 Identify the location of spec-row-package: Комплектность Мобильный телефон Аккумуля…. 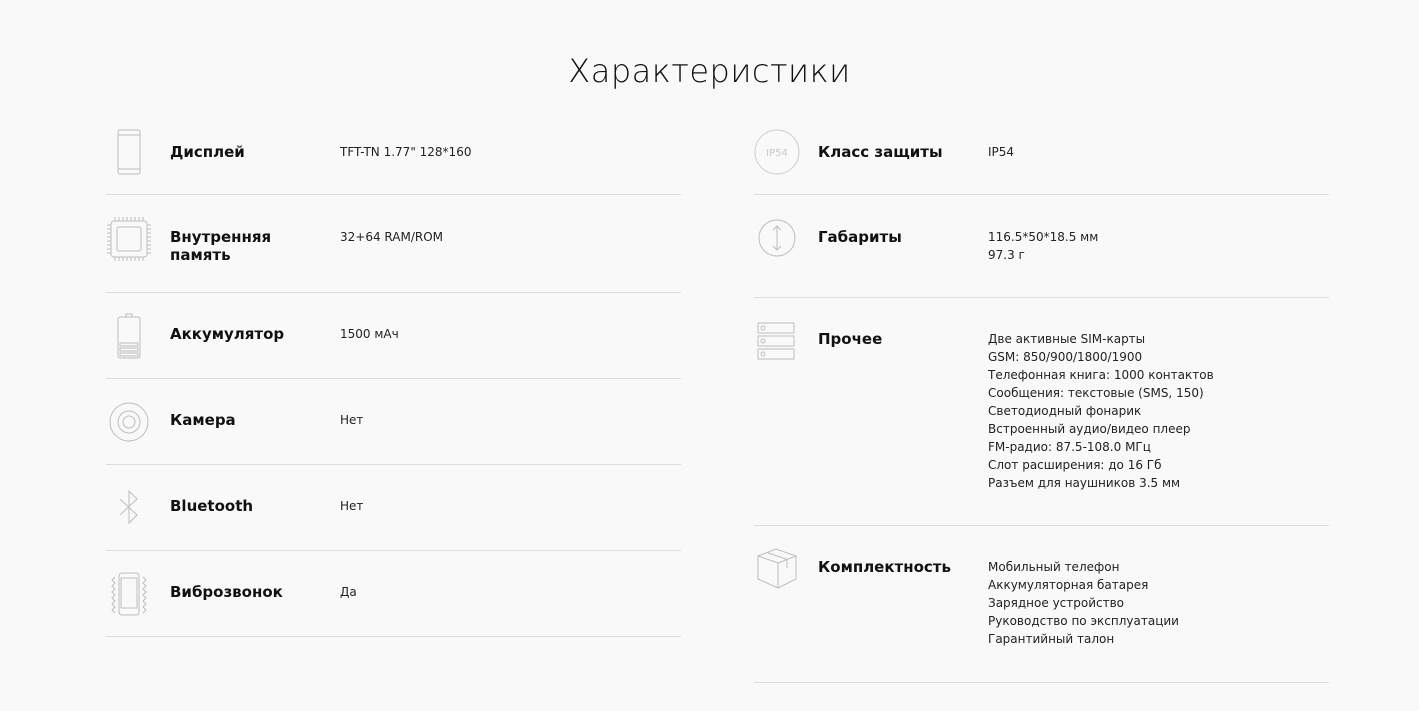
(1041, 604).